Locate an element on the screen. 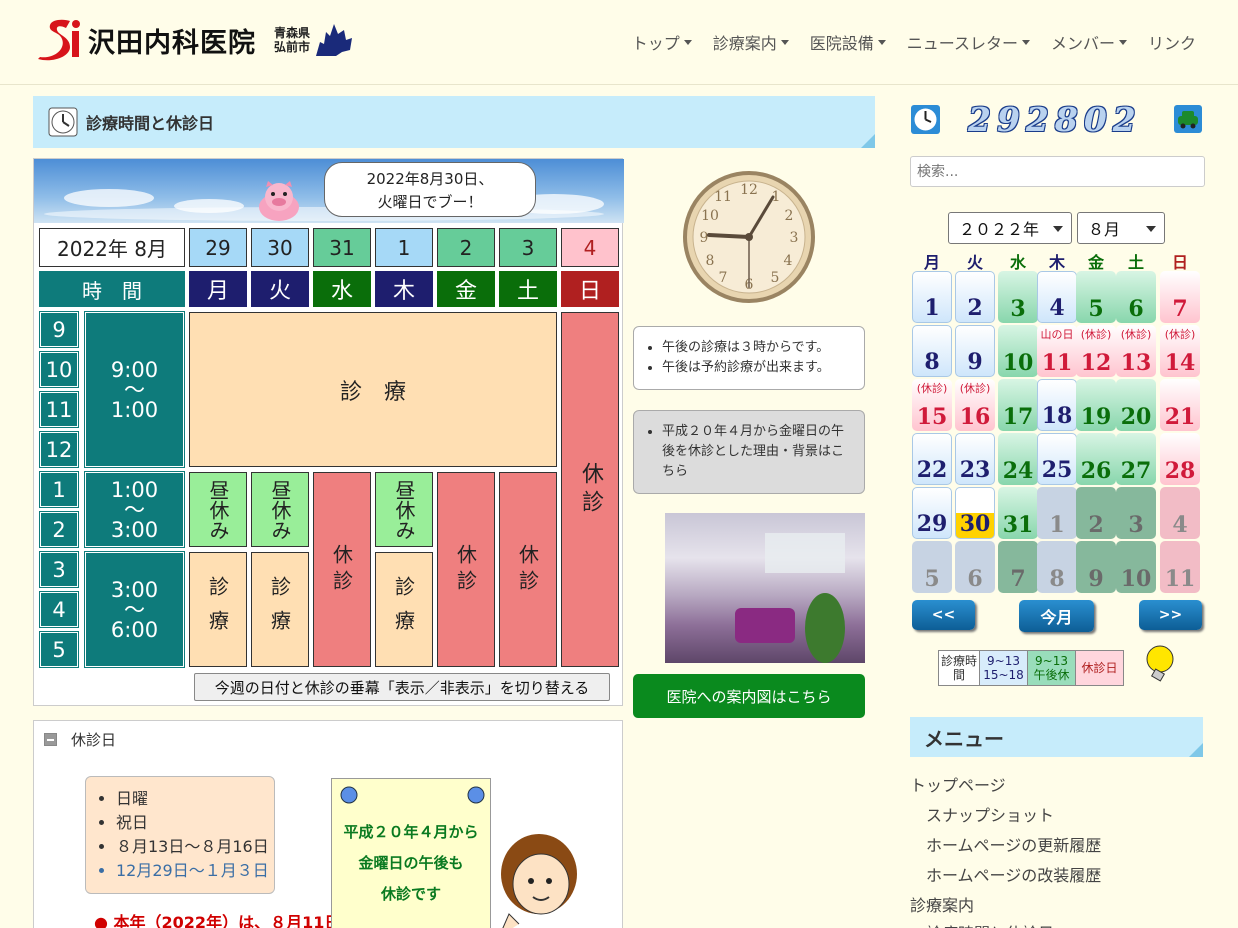  hour-cell: 5 is located at coordinates (59, 649).